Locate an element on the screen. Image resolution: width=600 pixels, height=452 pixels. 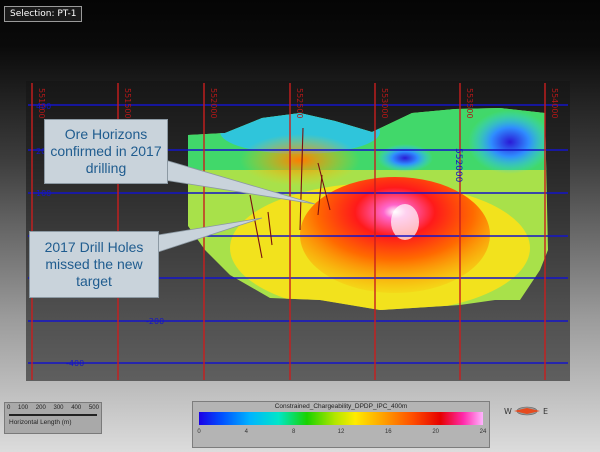
elevation-label: -400 is located at coordinates (75, 363).